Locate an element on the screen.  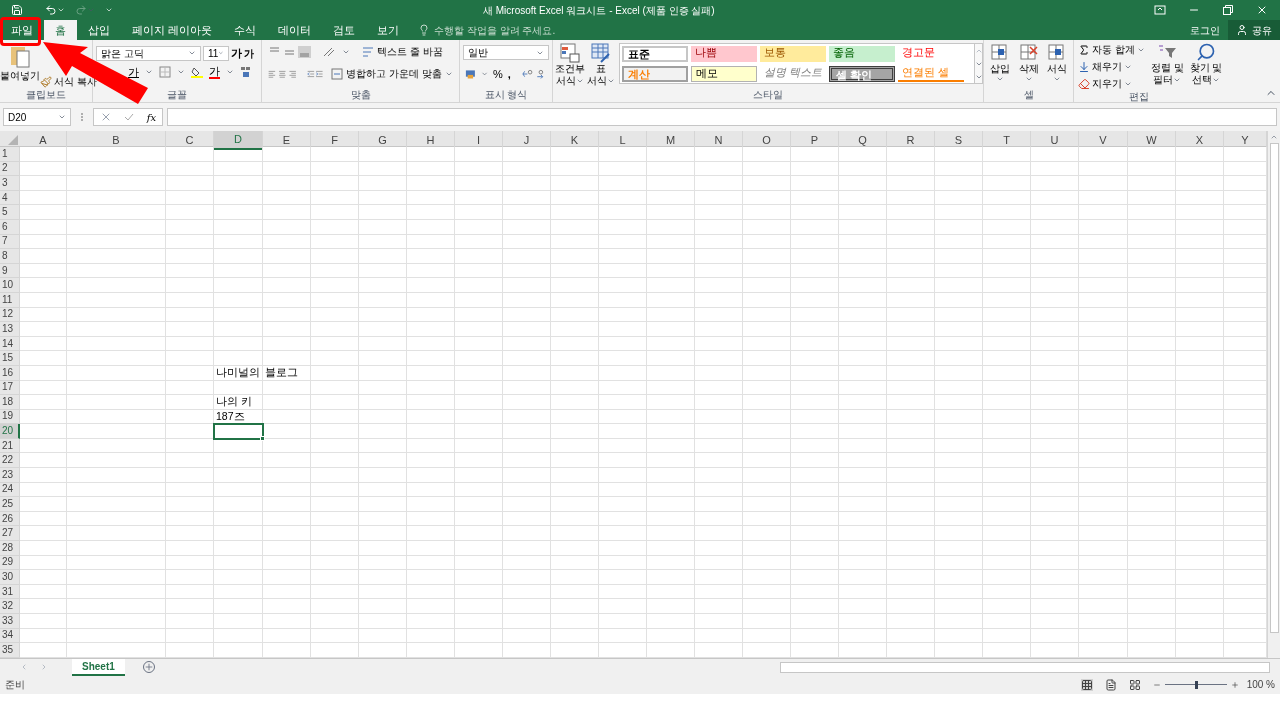
row-header: 32 is located at coordinates (10, 606).